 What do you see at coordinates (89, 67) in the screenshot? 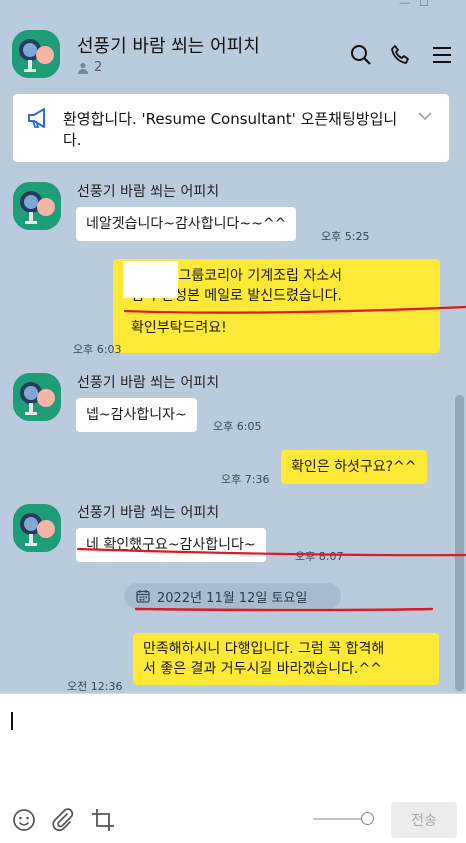
I see `member-count: 2` at bounding box center [89, 67].